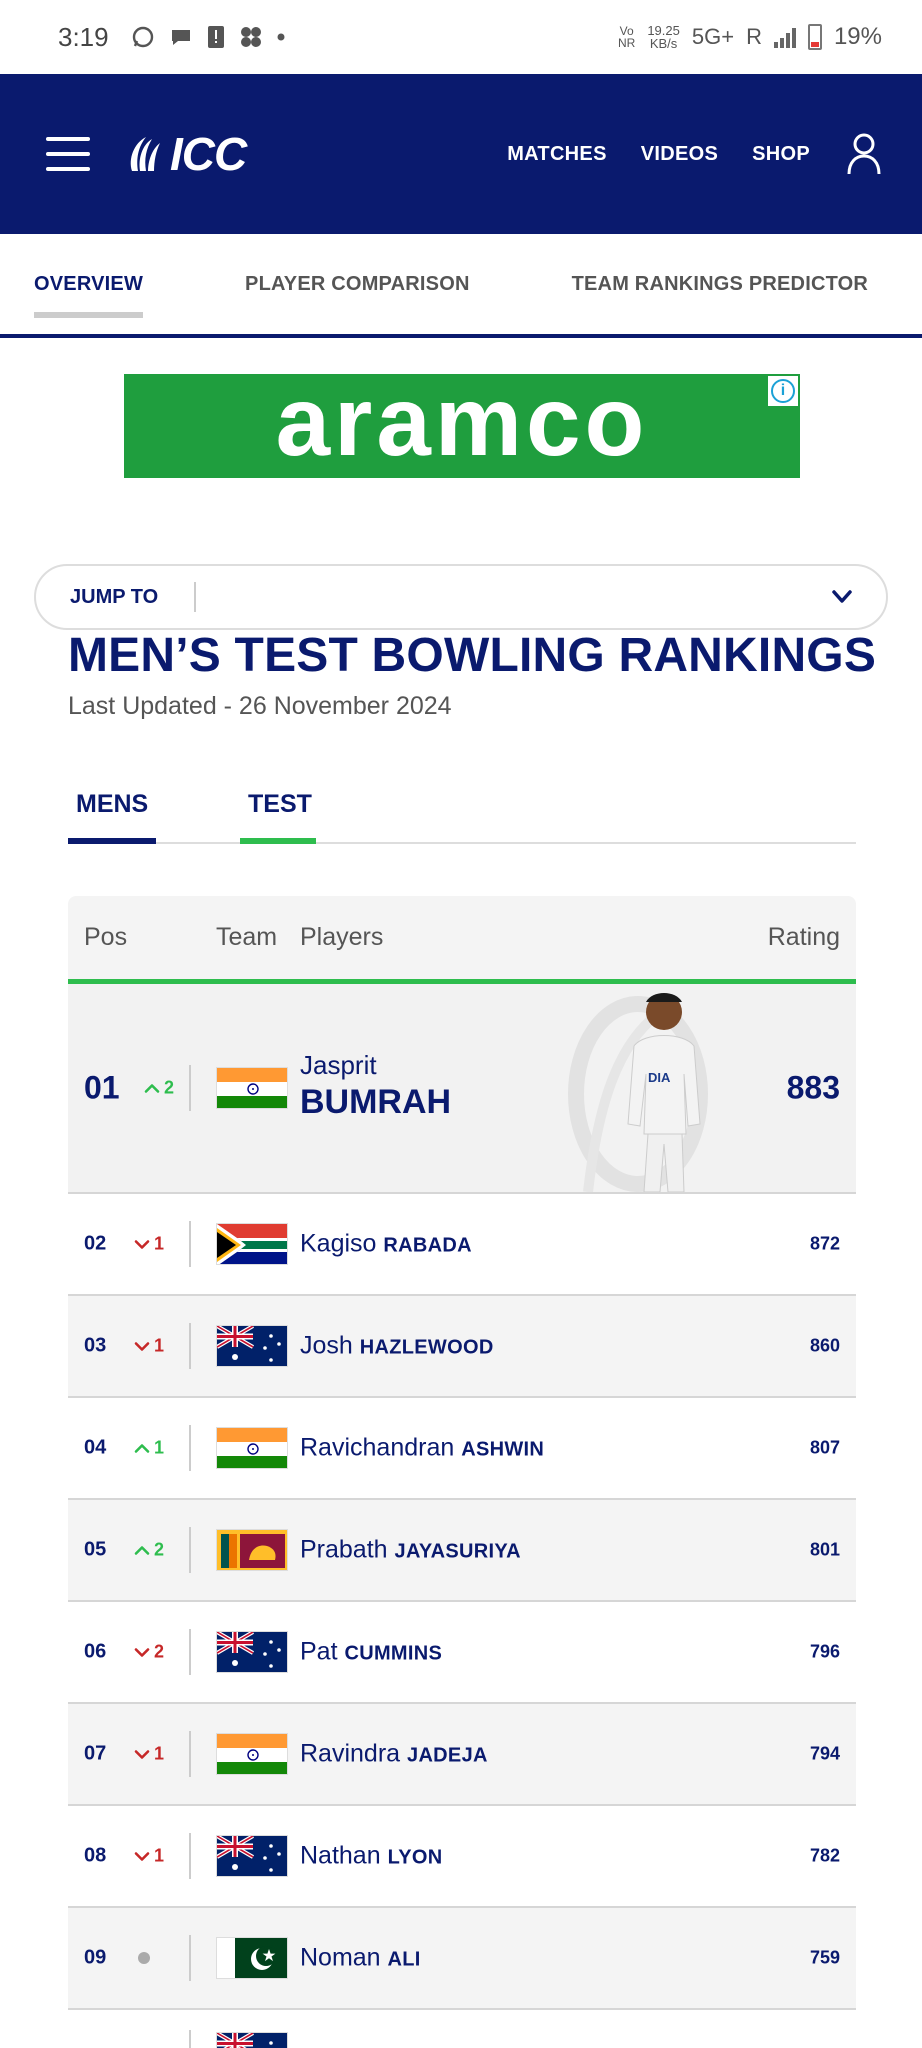 Image resolution: width=922 pixels, height=2048 pixels. What do you see at coordinates (95, 1651) in the screenshot?
I see `rank-position: 06` at bounding box center [95, 1651].